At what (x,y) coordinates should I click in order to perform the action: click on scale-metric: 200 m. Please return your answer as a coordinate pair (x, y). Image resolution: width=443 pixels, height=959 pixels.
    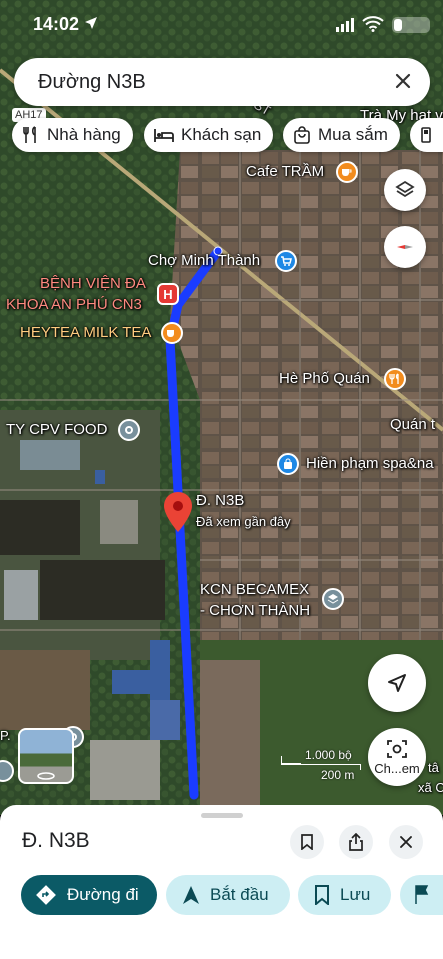
    Looking at the image, I should click on (338, 775).